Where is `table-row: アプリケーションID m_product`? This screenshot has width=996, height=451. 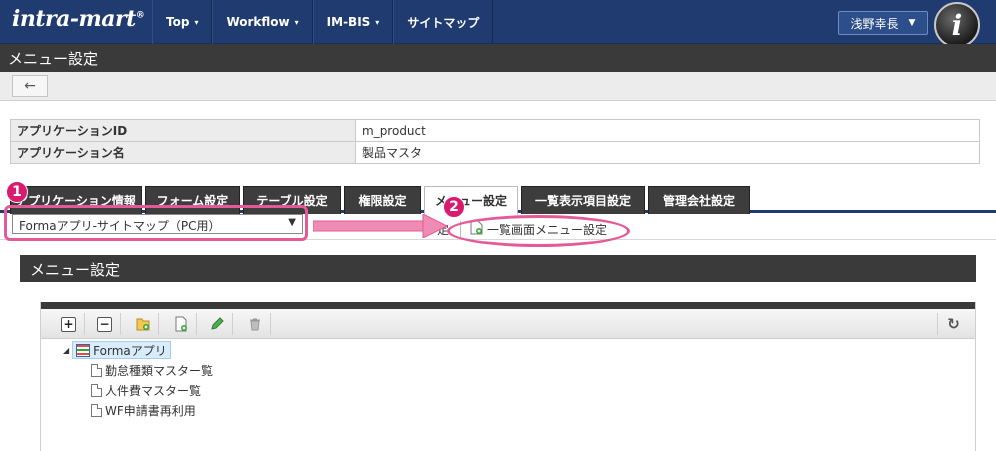 table-row: アプリケーションID m_product is located at coordinates (495, 130).